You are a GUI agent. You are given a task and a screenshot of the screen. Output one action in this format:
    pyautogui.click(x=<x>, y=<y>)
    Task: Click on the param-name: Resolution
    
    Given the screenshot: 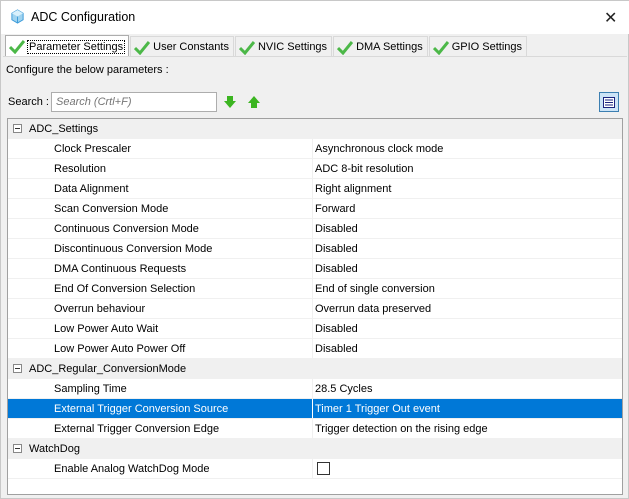 What is the action you would take?
    pyautogui.click(x=160, y=168)
    